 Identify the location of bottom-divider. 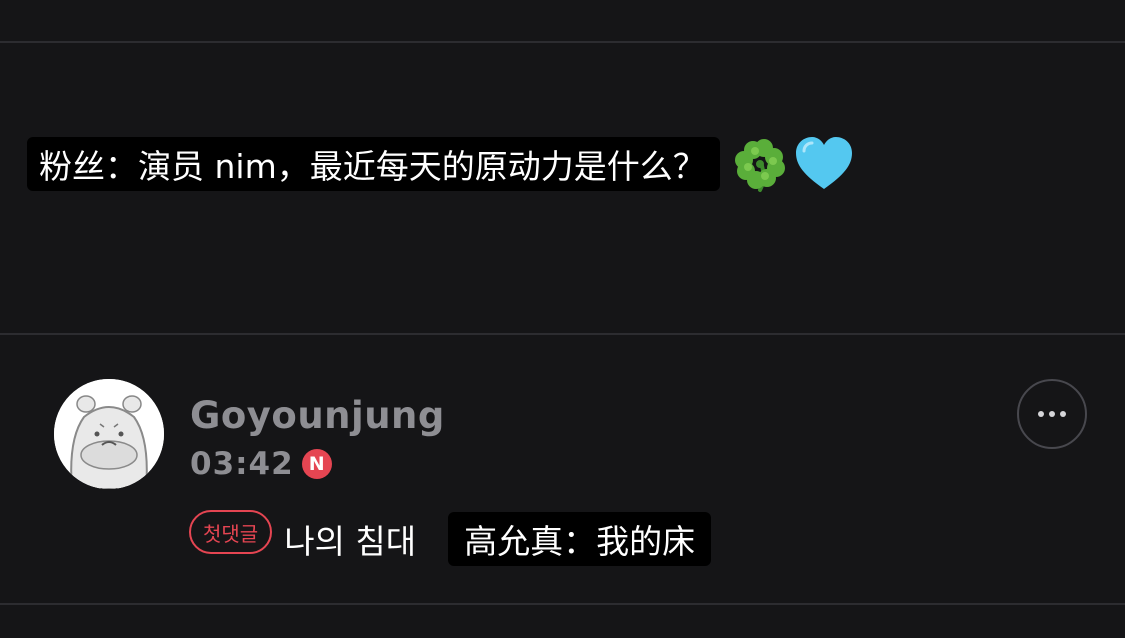
(562, 604).